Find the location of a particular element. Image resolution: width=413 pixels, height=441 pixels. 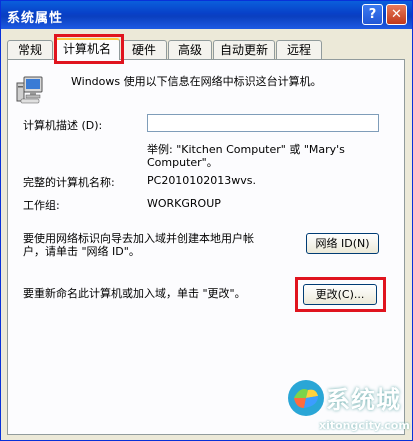

computer-icon is located at coordinates (29, 90).